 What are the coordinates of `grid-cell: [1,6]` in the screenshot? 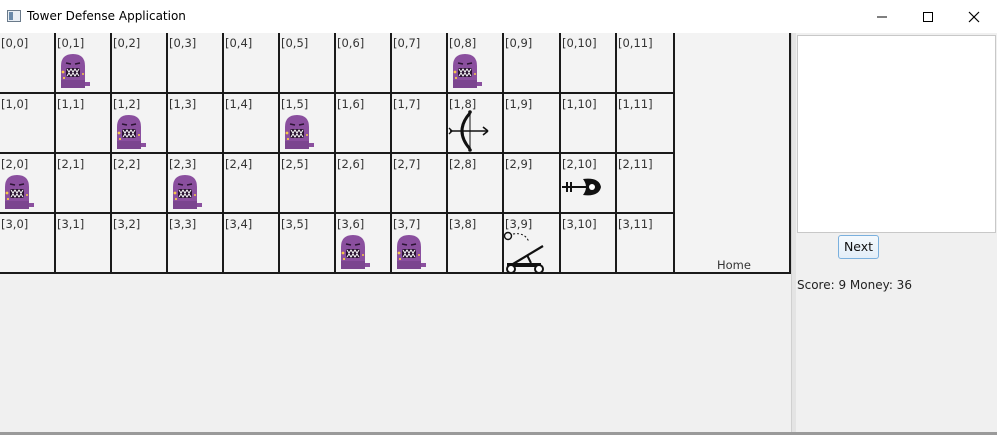 It's located at (364, 124).